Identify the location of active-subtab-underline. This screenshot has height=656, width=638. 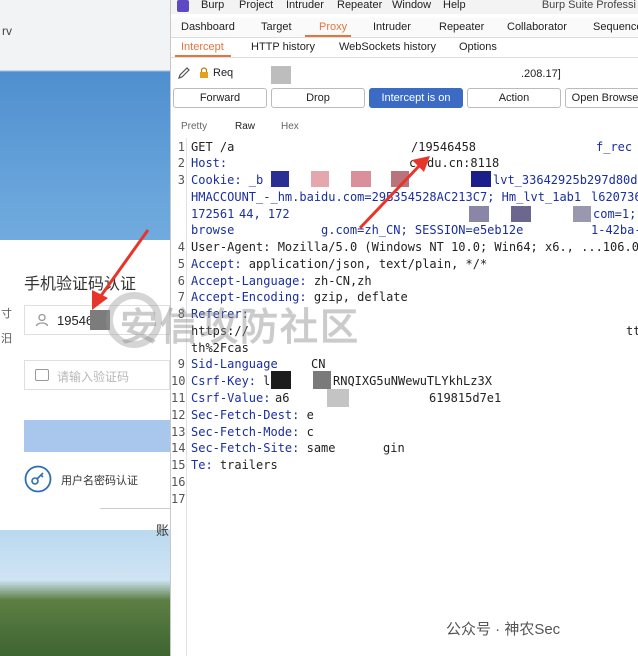
(203, 56).